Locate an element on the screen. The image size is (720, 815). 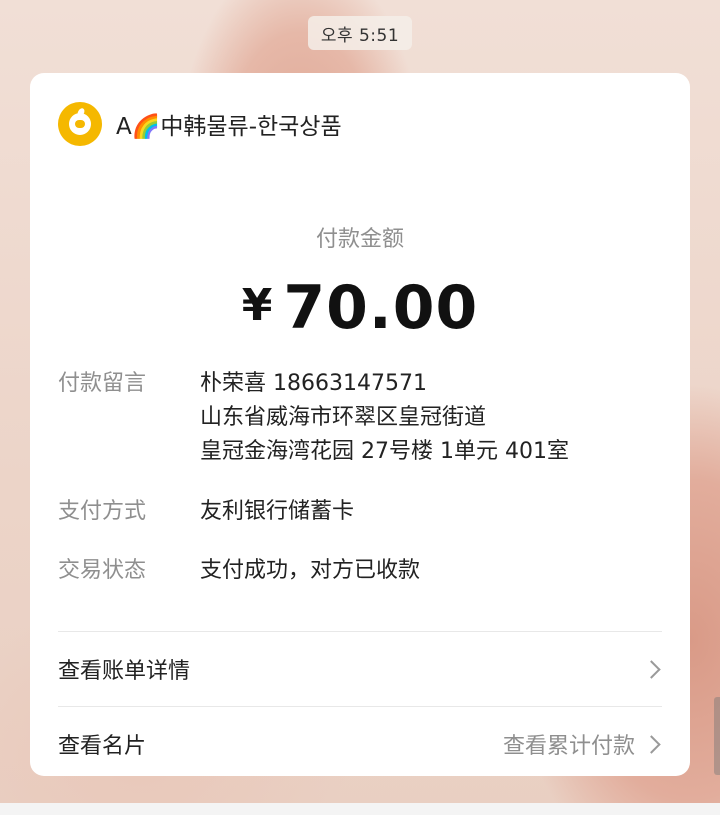
amount-value: 70.00 is located at coordinates (381, 308).